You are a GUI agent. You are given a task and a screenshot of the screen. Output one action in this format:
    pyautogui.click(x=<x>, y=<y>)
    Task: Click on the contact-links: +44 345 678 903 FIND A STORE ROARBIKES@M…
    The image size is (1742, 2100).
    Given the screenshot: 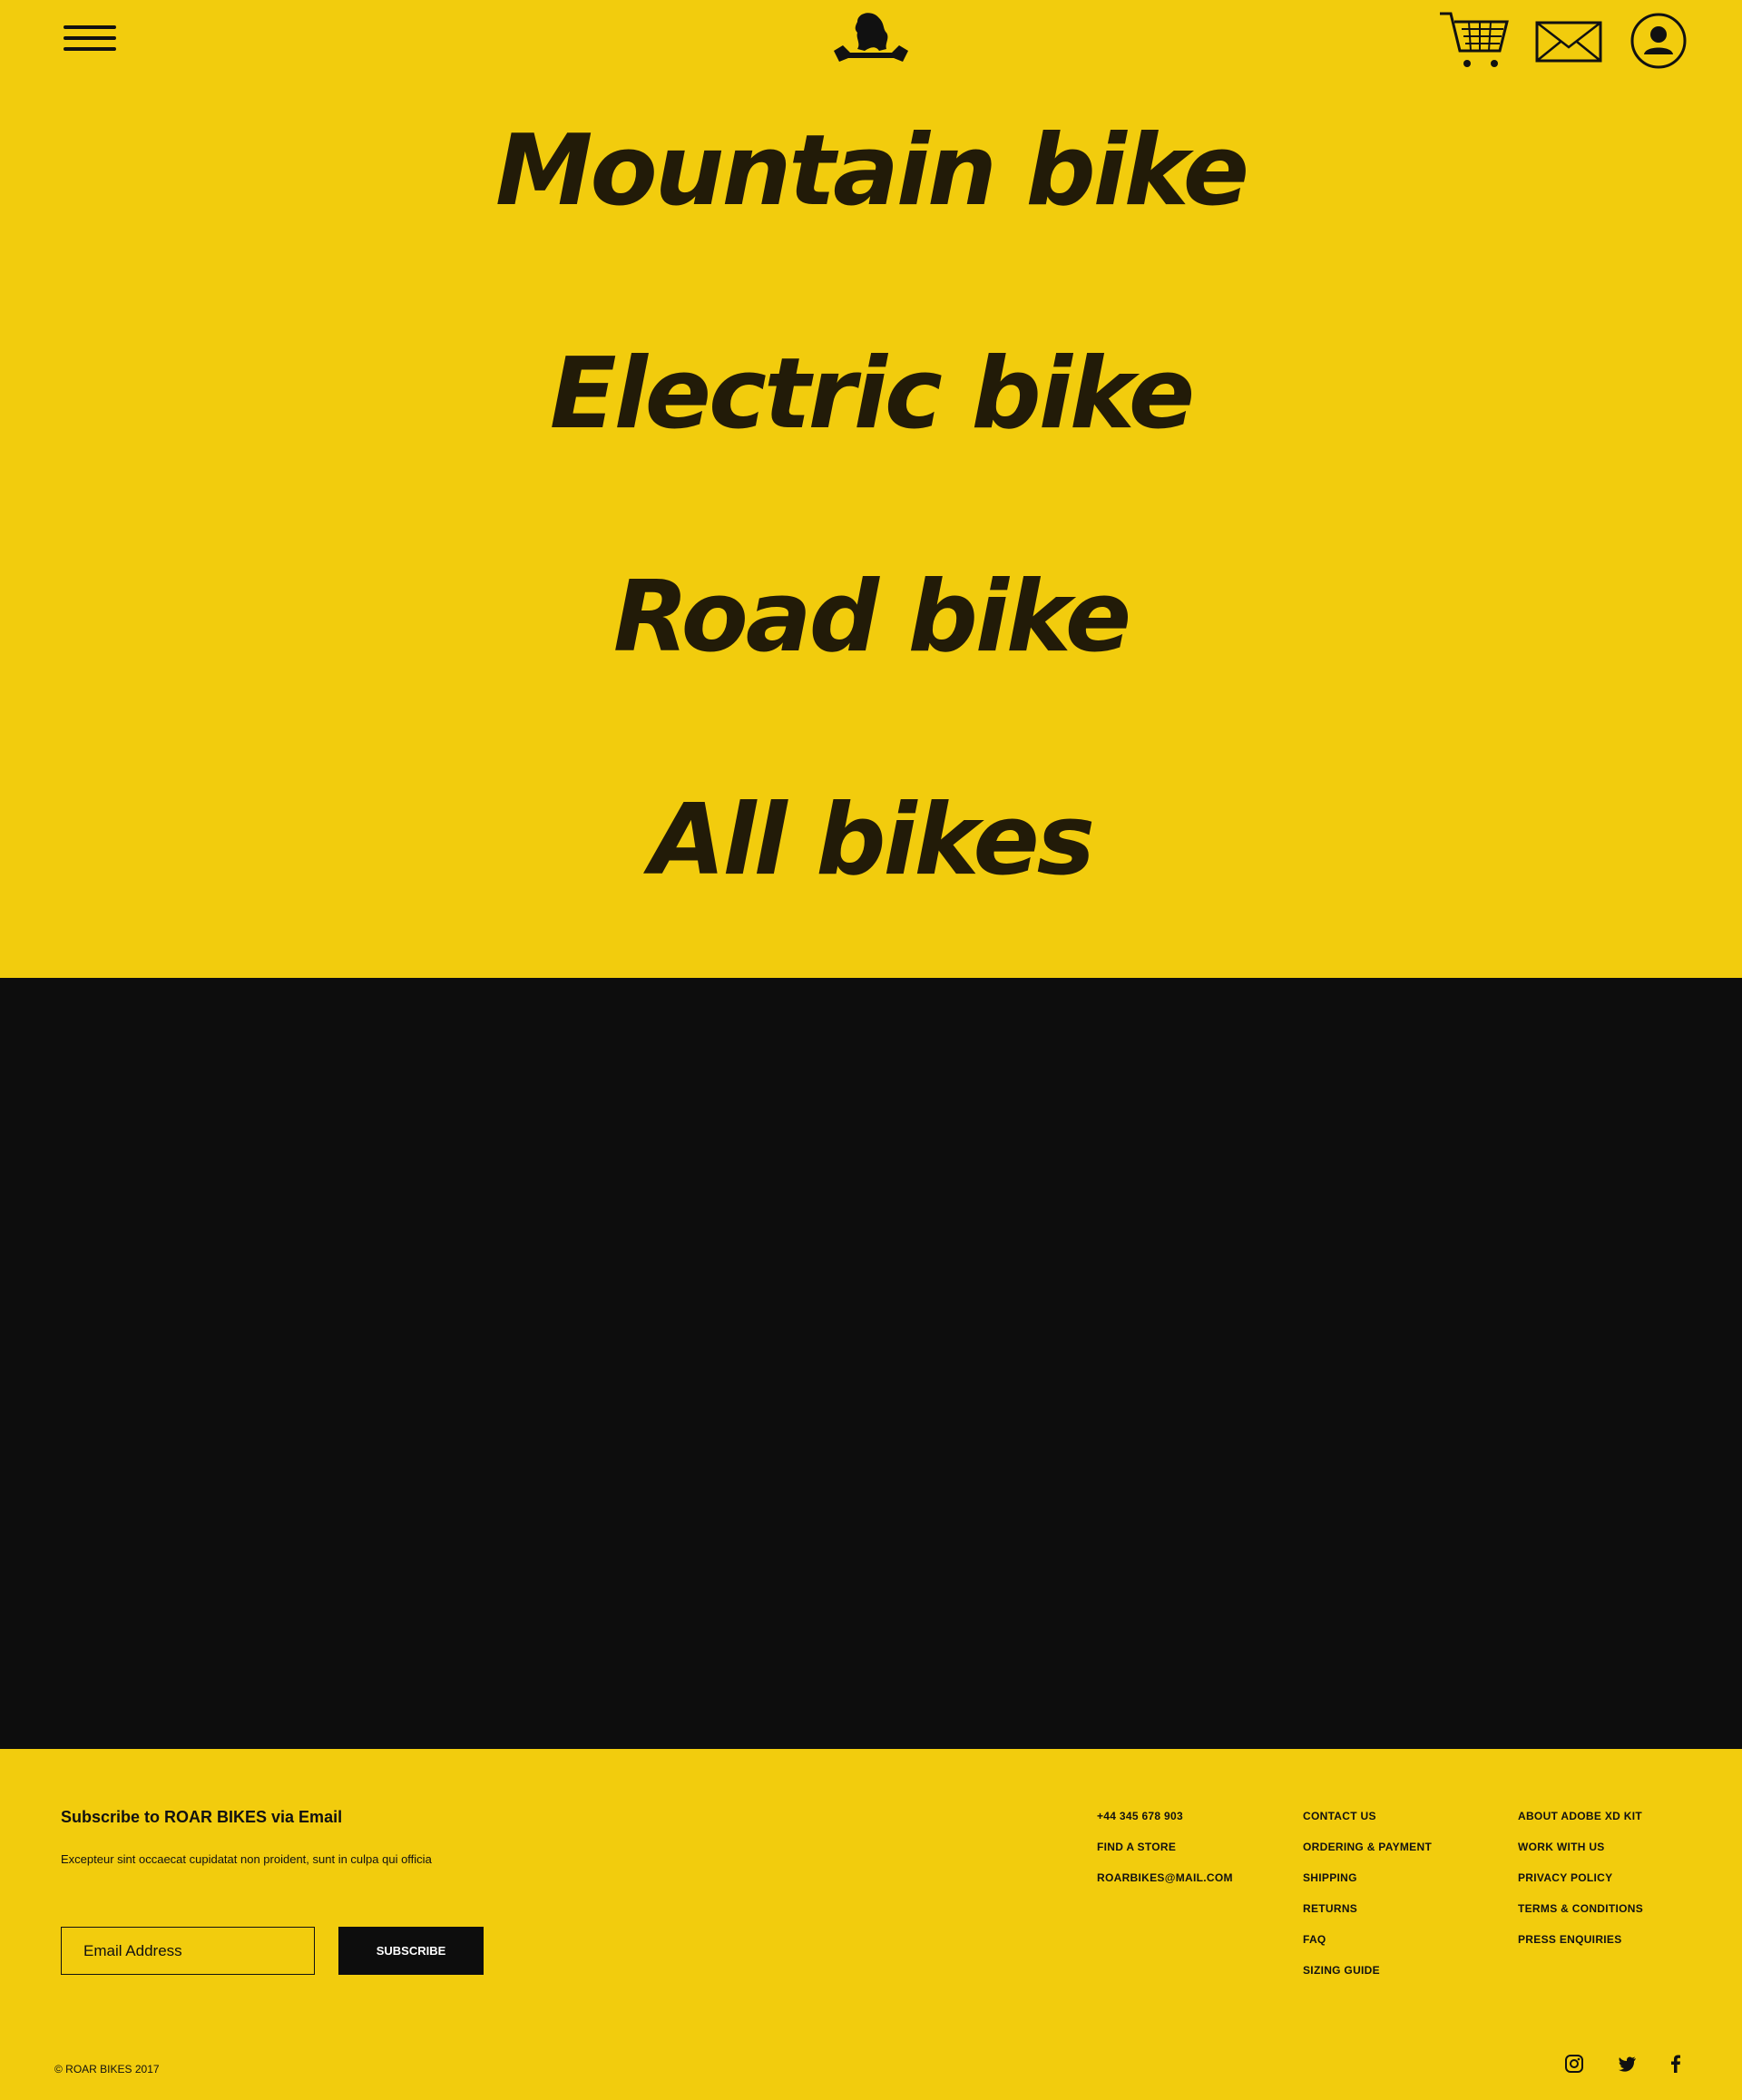 What is the action you would take?
    pyautogui.click(x=1165, y=1855)
    